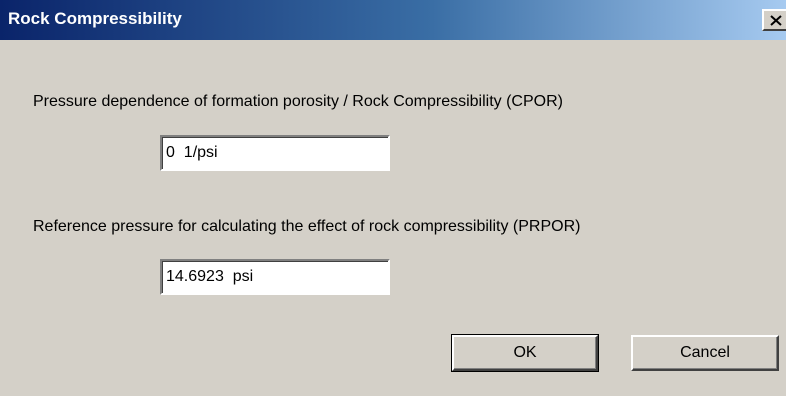 This screenshot has width=786, height=396. What do you see at coordinates (393, 20) in the screenshot?
I see `title-bar: Rock Compressibility` at bounding box center [393, 20].